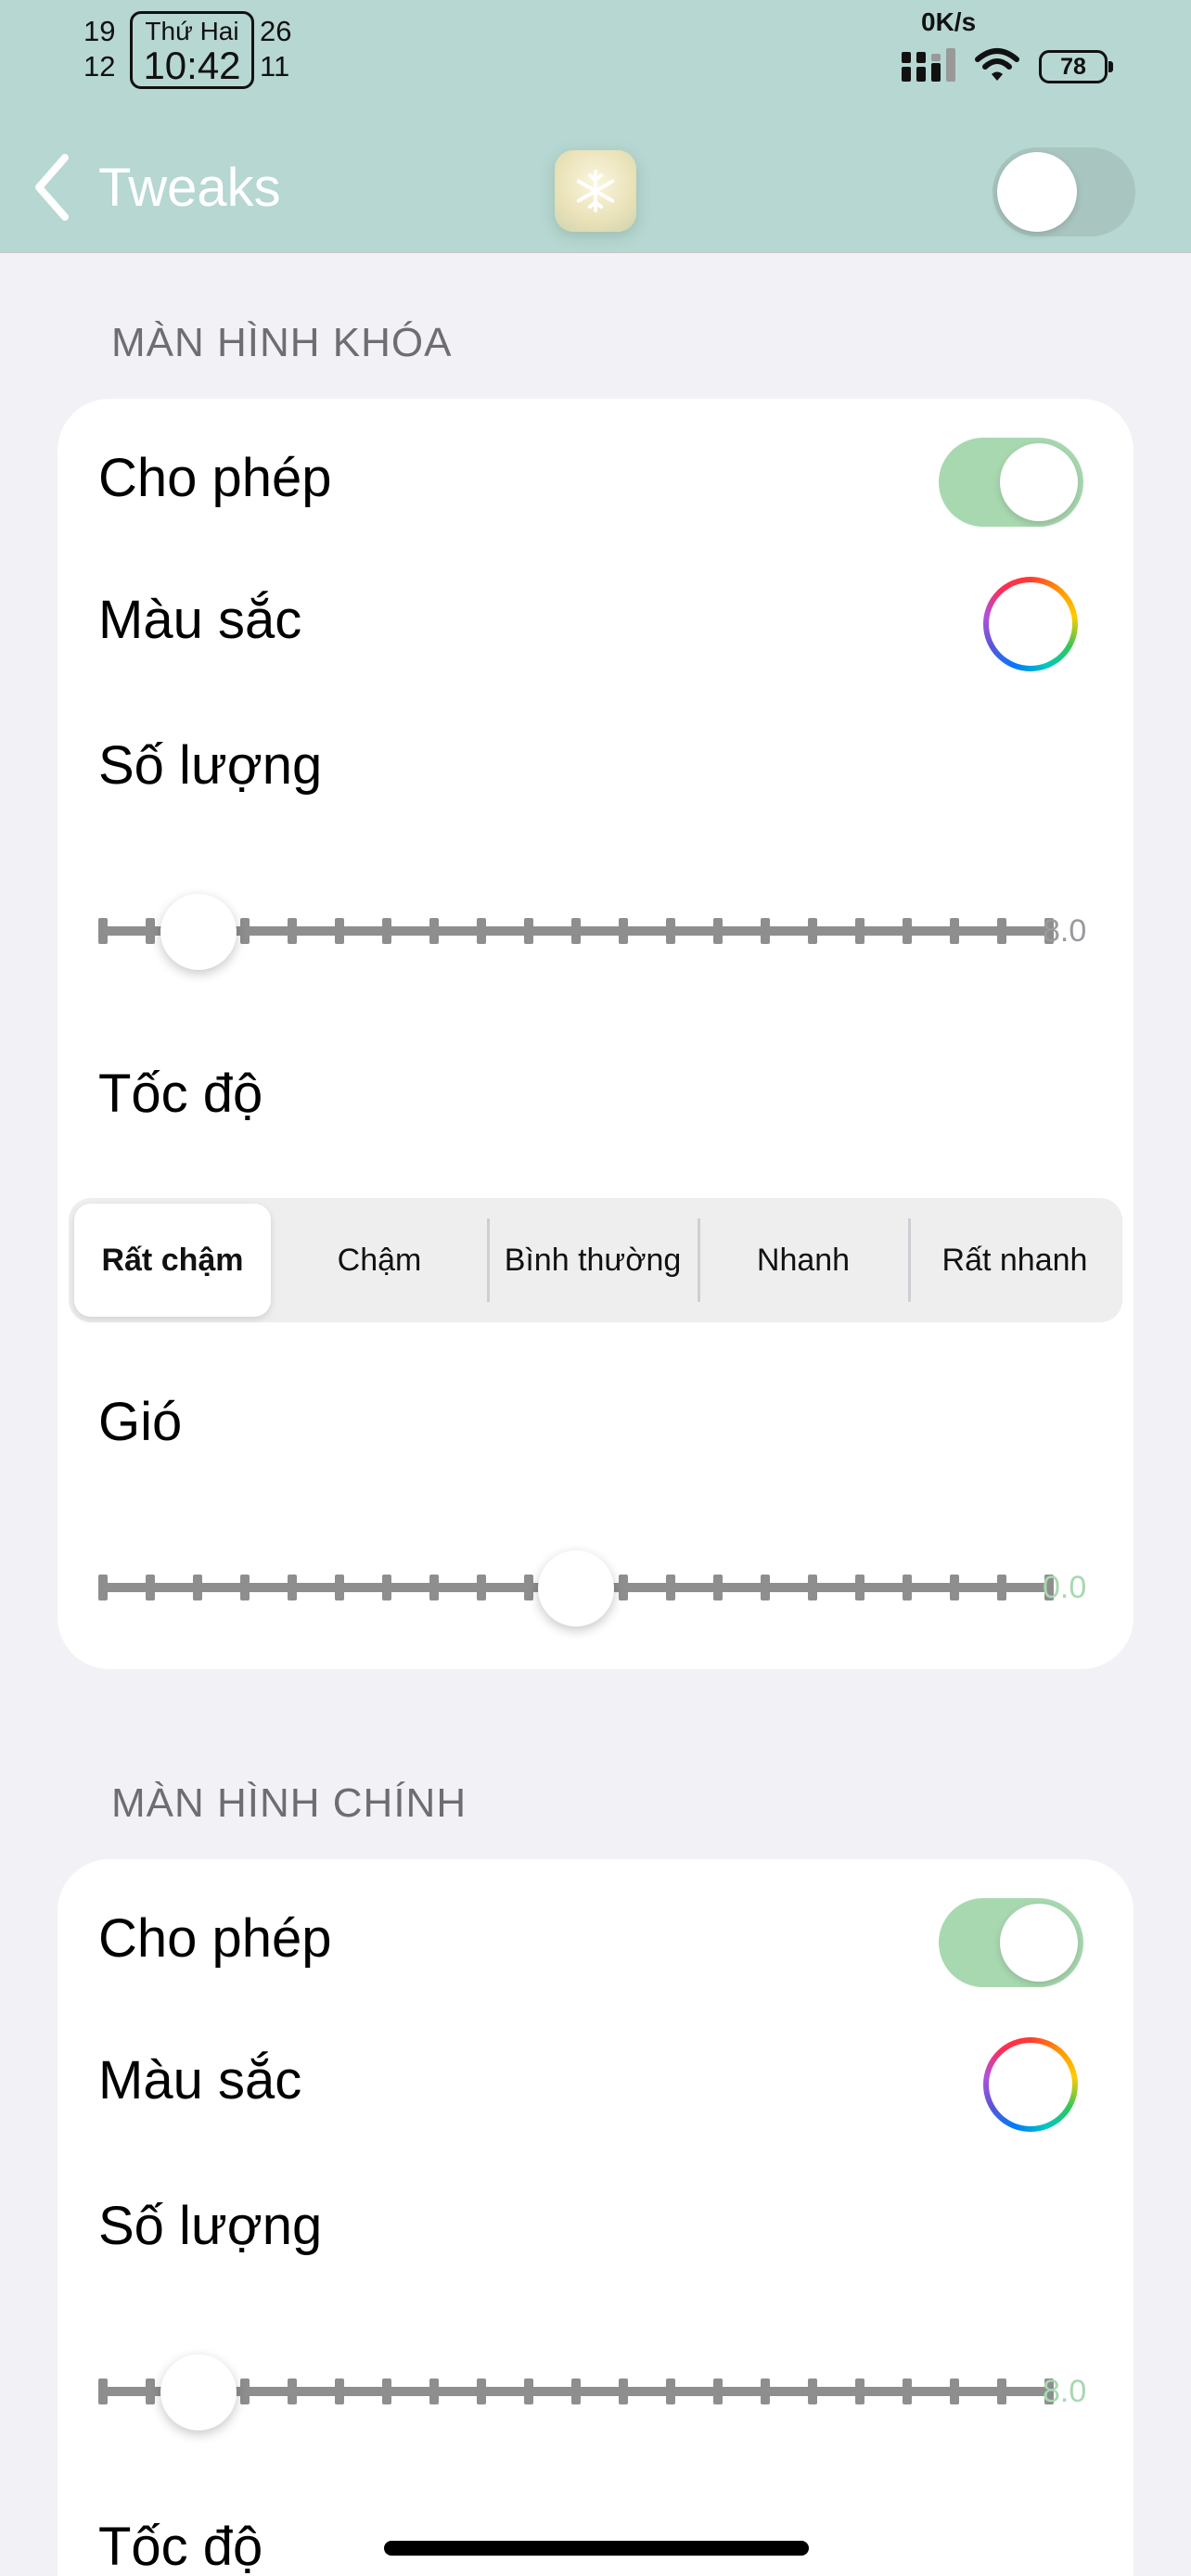  What do you see at coordinates (192, 66) in the screenshot?
I see `clock-time: 10:42` at bounding box center [192, 66].